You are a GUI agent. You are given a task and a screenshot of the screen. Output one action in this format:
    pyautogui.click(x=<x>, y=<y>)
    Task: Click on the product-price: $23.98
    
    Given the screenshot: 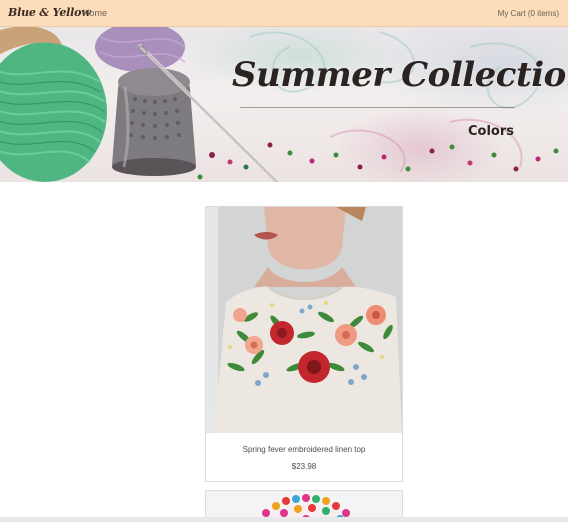 What is the action you would take?
    pyautogui.click(x=304, y=466)
    